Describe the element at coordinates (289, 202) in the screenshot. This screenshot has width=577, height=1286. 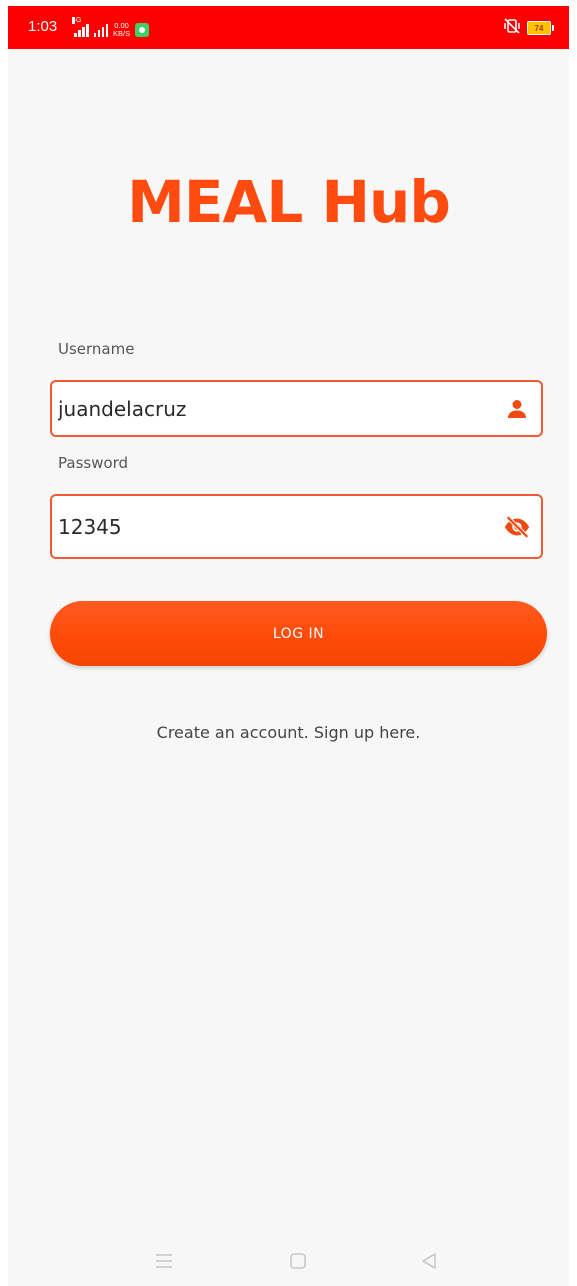
I see `app-logo: MEAL Hub` at that location.